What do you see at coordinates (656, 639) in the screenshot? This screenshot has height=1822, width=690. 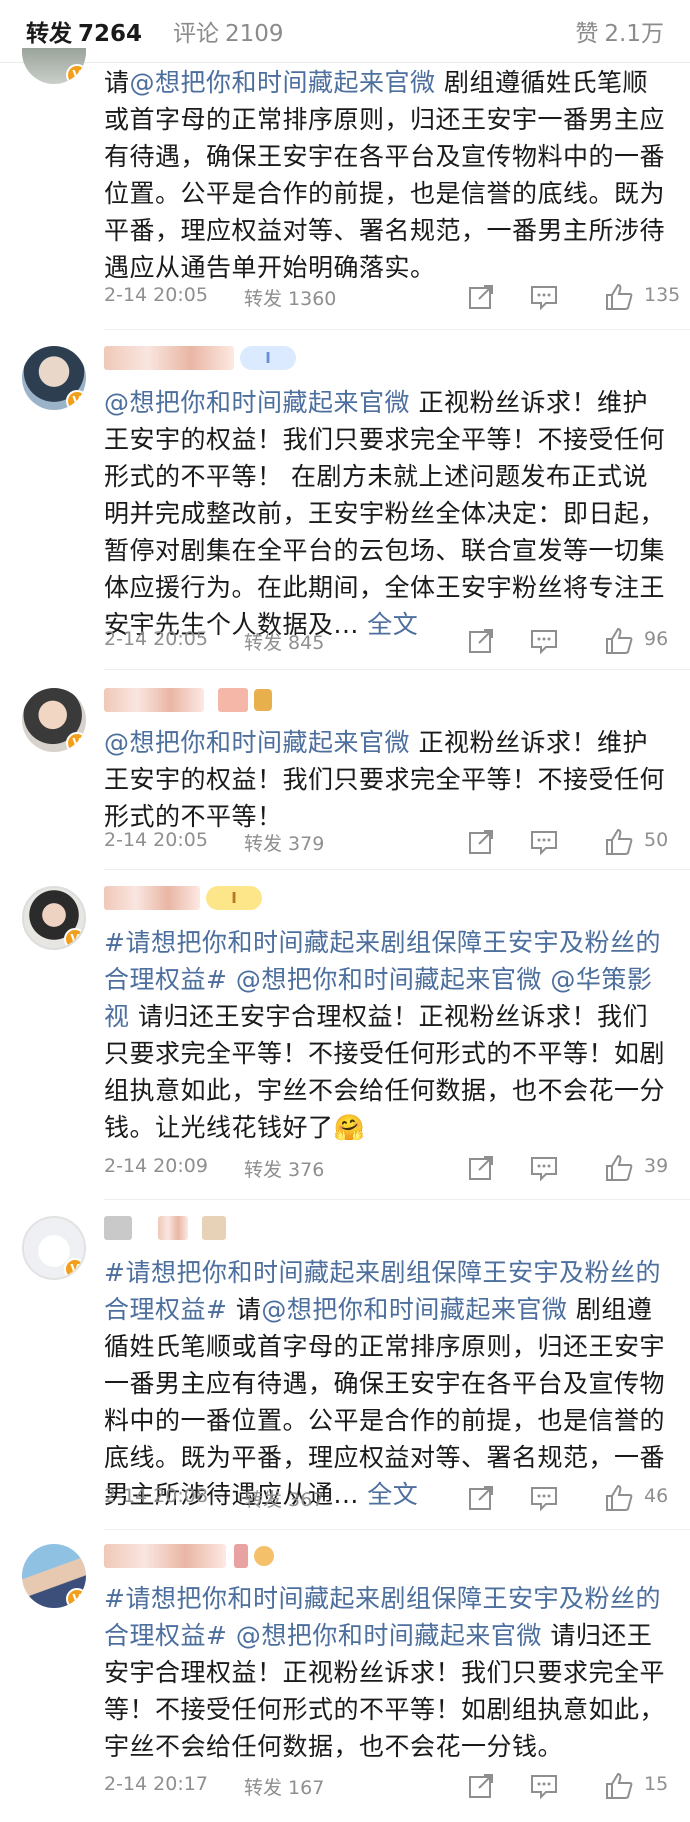 I see `like-count: 96` at bounding box center [656, 639].